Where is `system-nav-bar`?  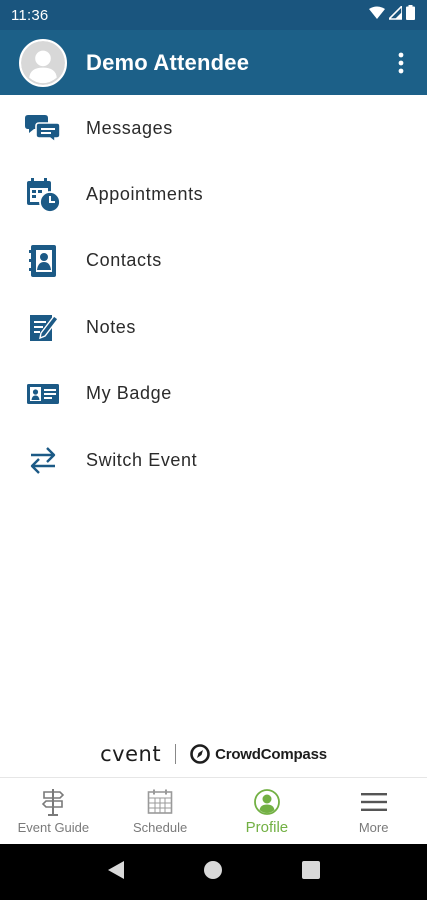
system-nav-bar is located at coordinates (213, 872).